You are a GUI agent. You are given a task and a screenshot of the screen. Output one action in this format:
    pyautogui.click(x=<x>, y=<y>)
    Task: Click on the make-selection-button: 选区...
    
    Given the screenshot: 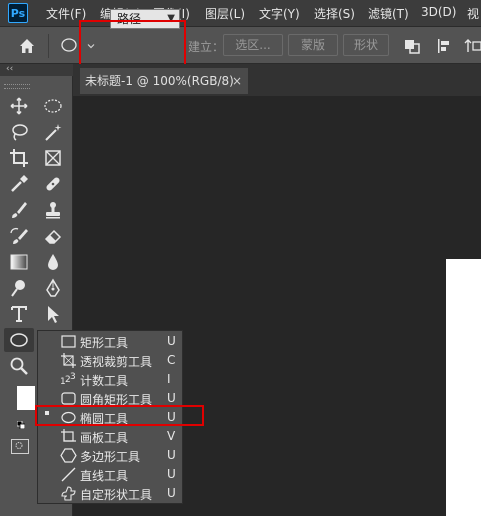 What is the action you would take?
    pyautogui.click(x=253, y=45)
    